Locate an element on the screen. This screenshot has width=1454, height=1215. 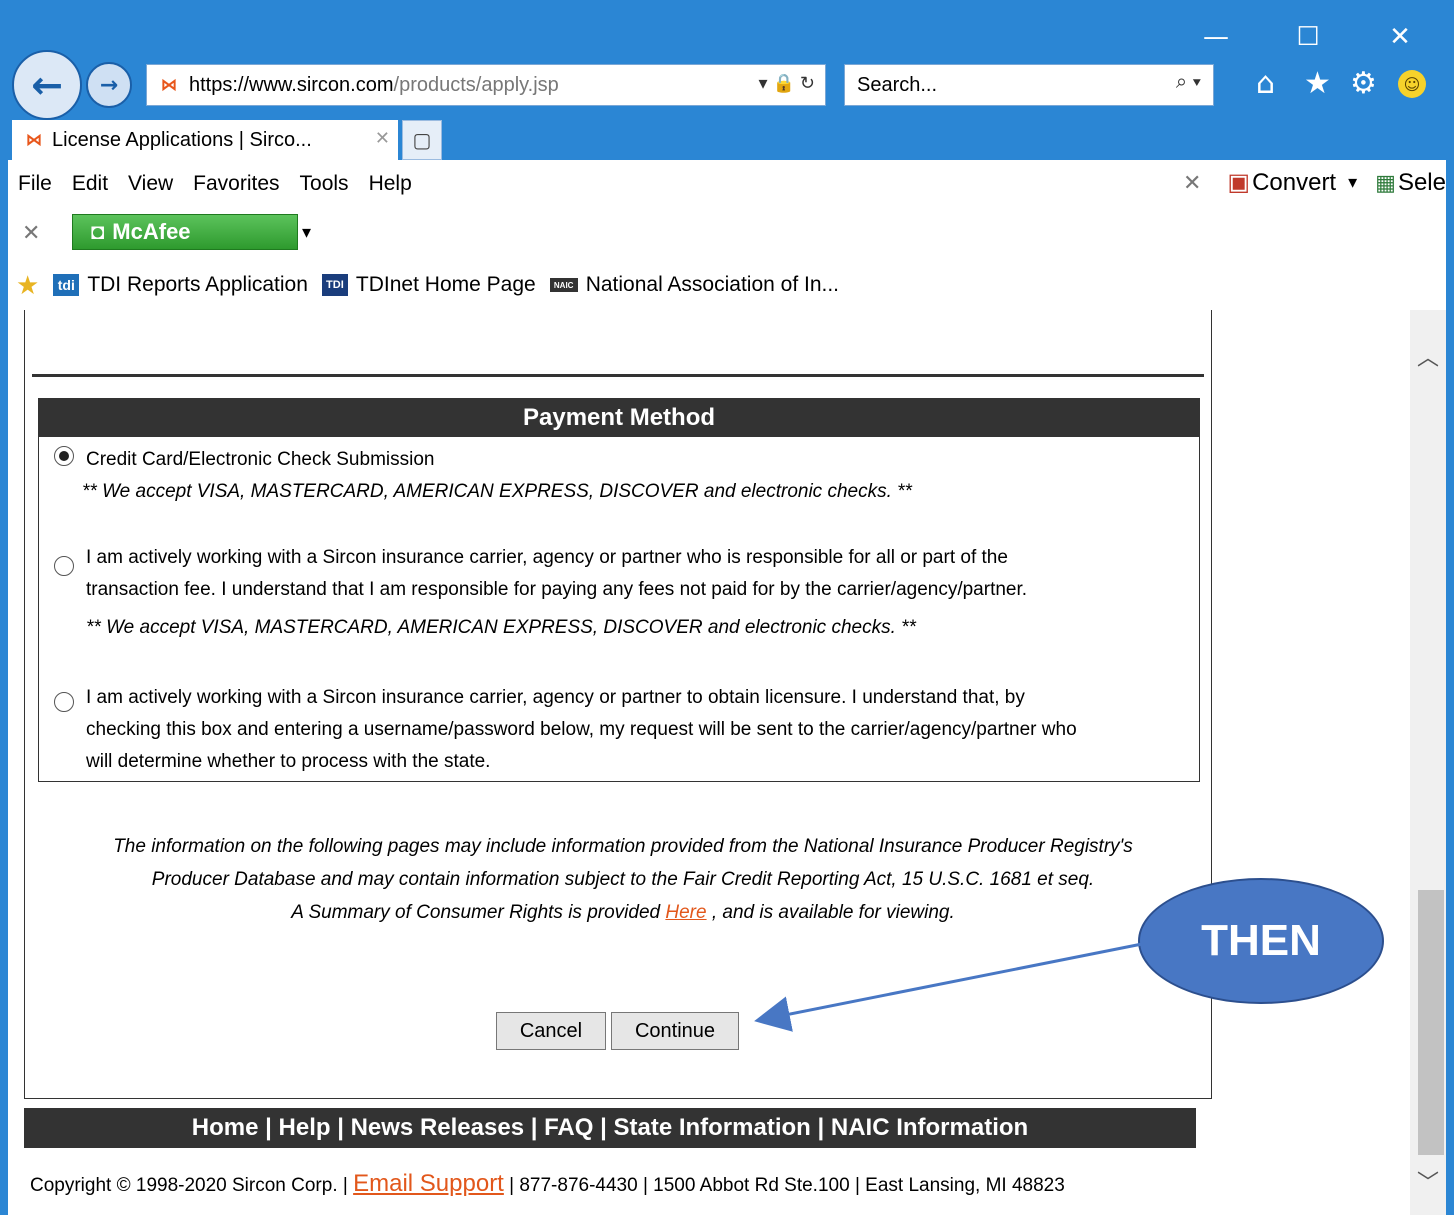
email-support-link: Email Support is located at coordinates (428, 1183).